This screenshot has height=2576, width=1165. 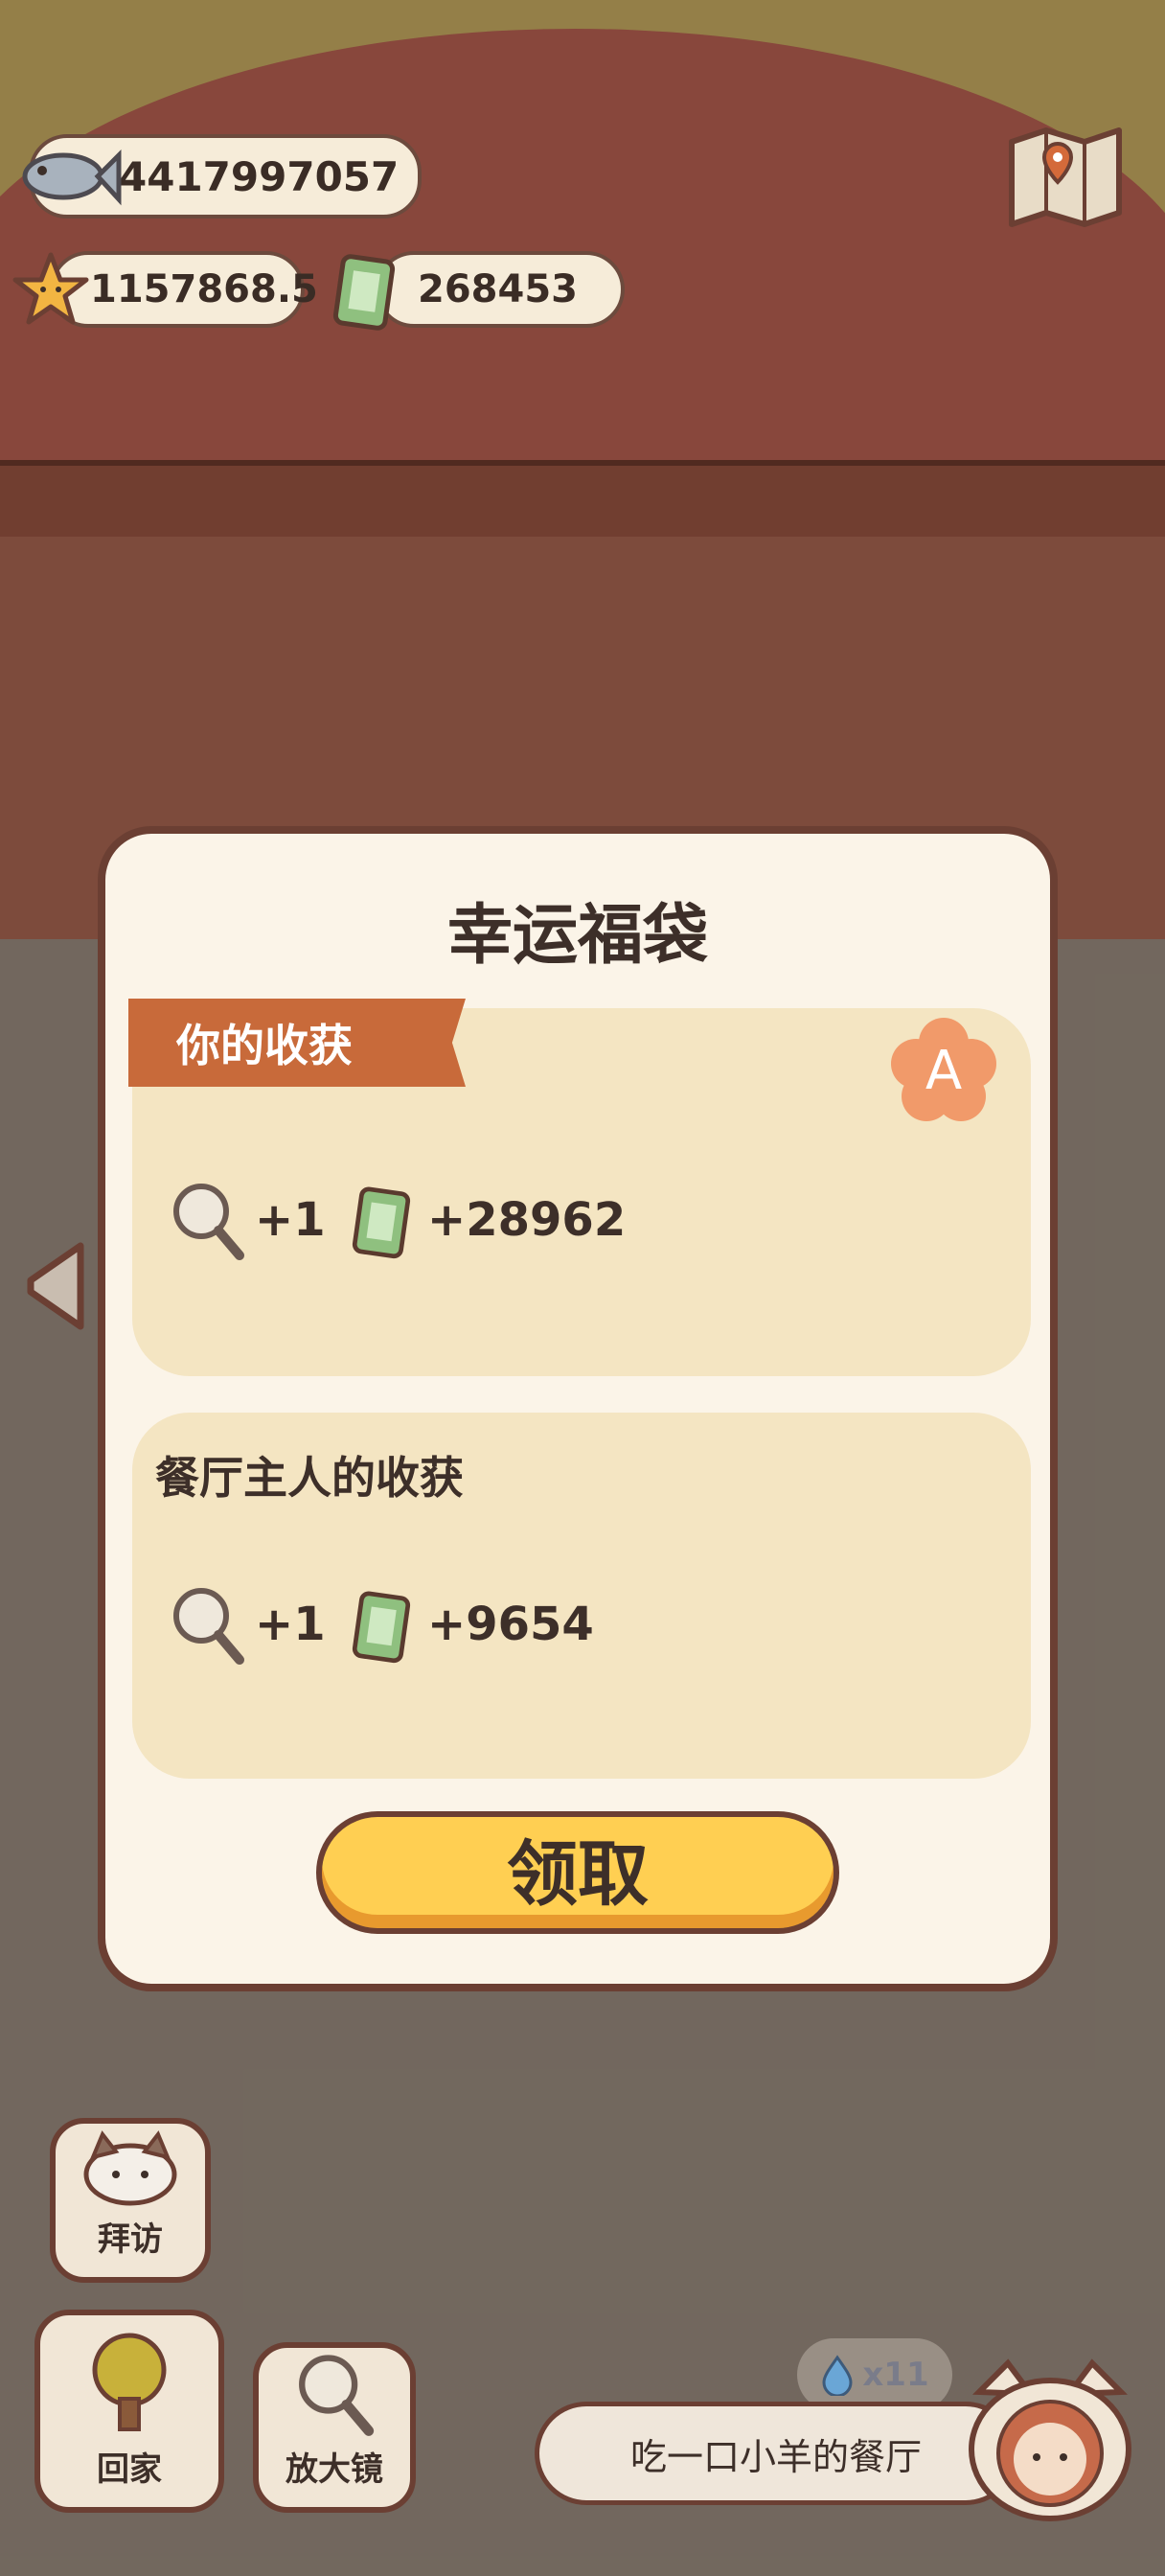 I want to click on reward-value: +9654, so click(x=511, y=1624).